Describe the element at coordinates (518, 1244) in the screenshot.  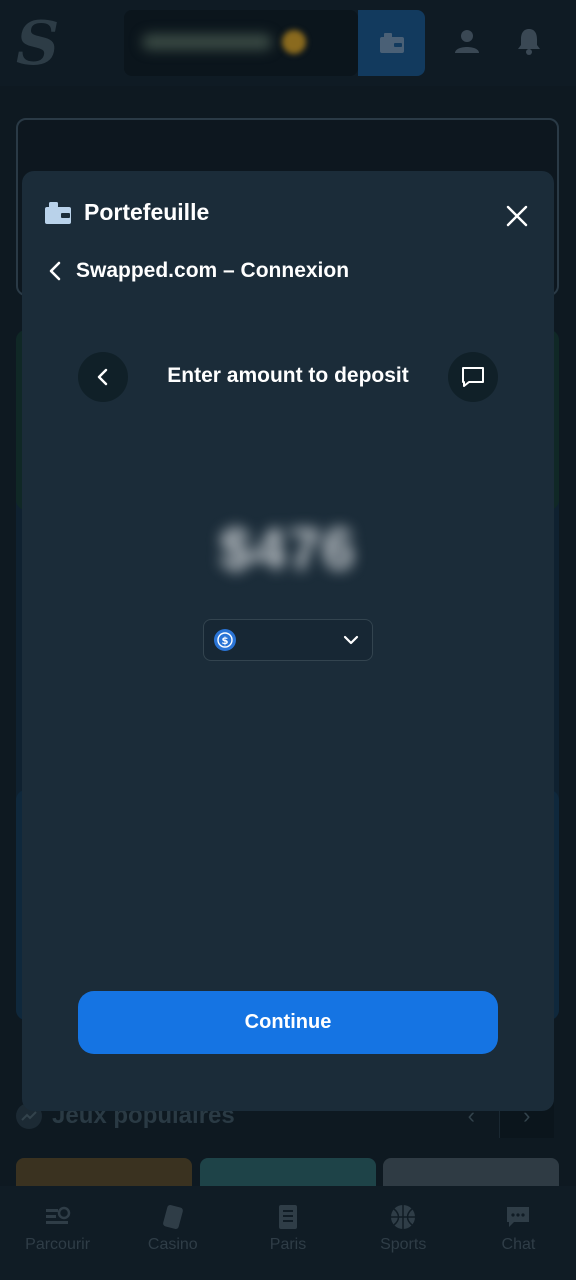
I see `nav-label: Chat` at that location.